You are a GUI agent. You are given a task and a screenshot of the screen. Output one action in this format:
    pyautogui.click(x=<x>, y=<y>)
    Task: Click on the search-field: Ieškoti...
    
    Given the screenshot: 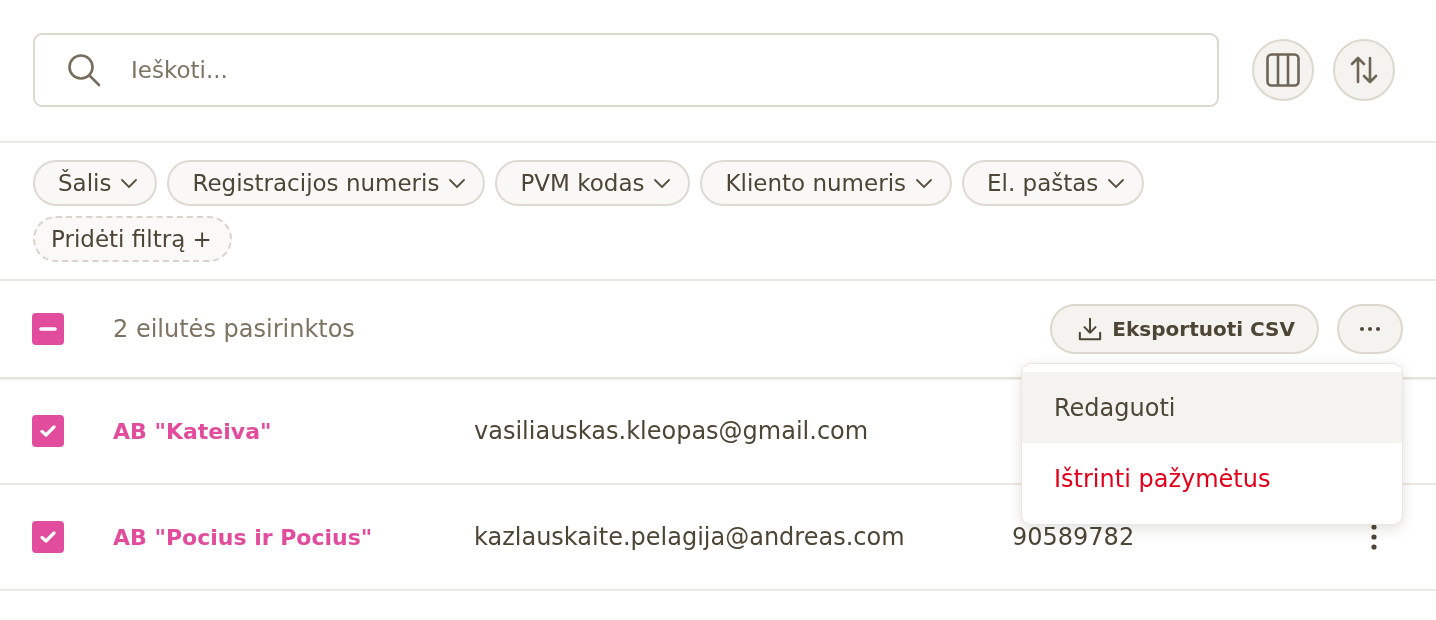 What is the action you would take?
    pyautogui.click(x=626, y=70)
    